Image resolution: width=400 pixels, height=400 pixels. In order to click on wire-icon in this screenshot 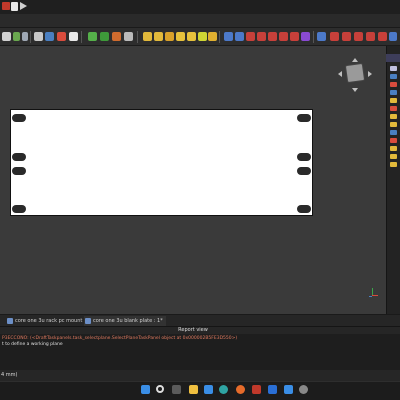, I will do `click(393, 92)`.